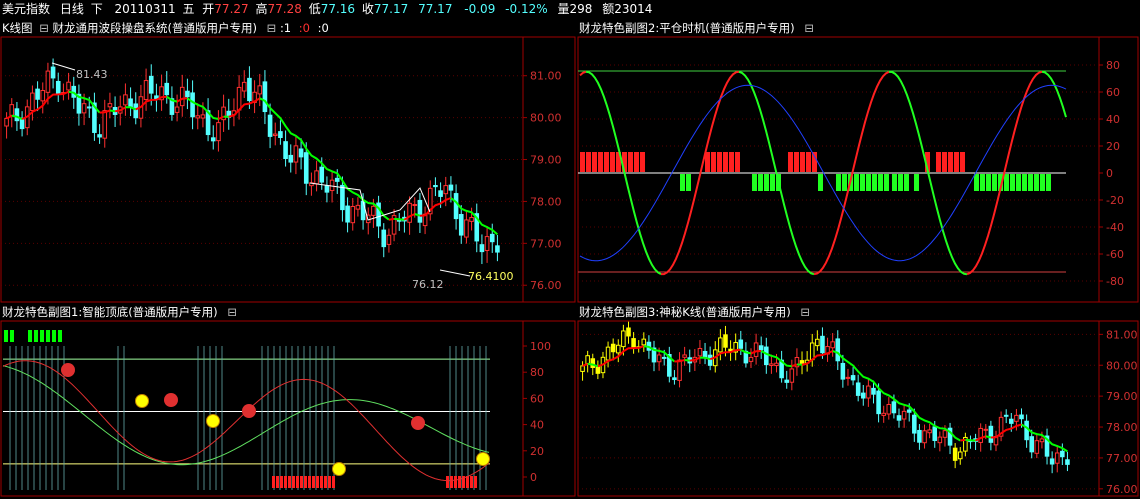 The width and height of the screenshot is (1140, 499). What do you see at coordinates (583, 73) in the screenshot?
I see `timing-line-segment` at bounding box center [583, 73].